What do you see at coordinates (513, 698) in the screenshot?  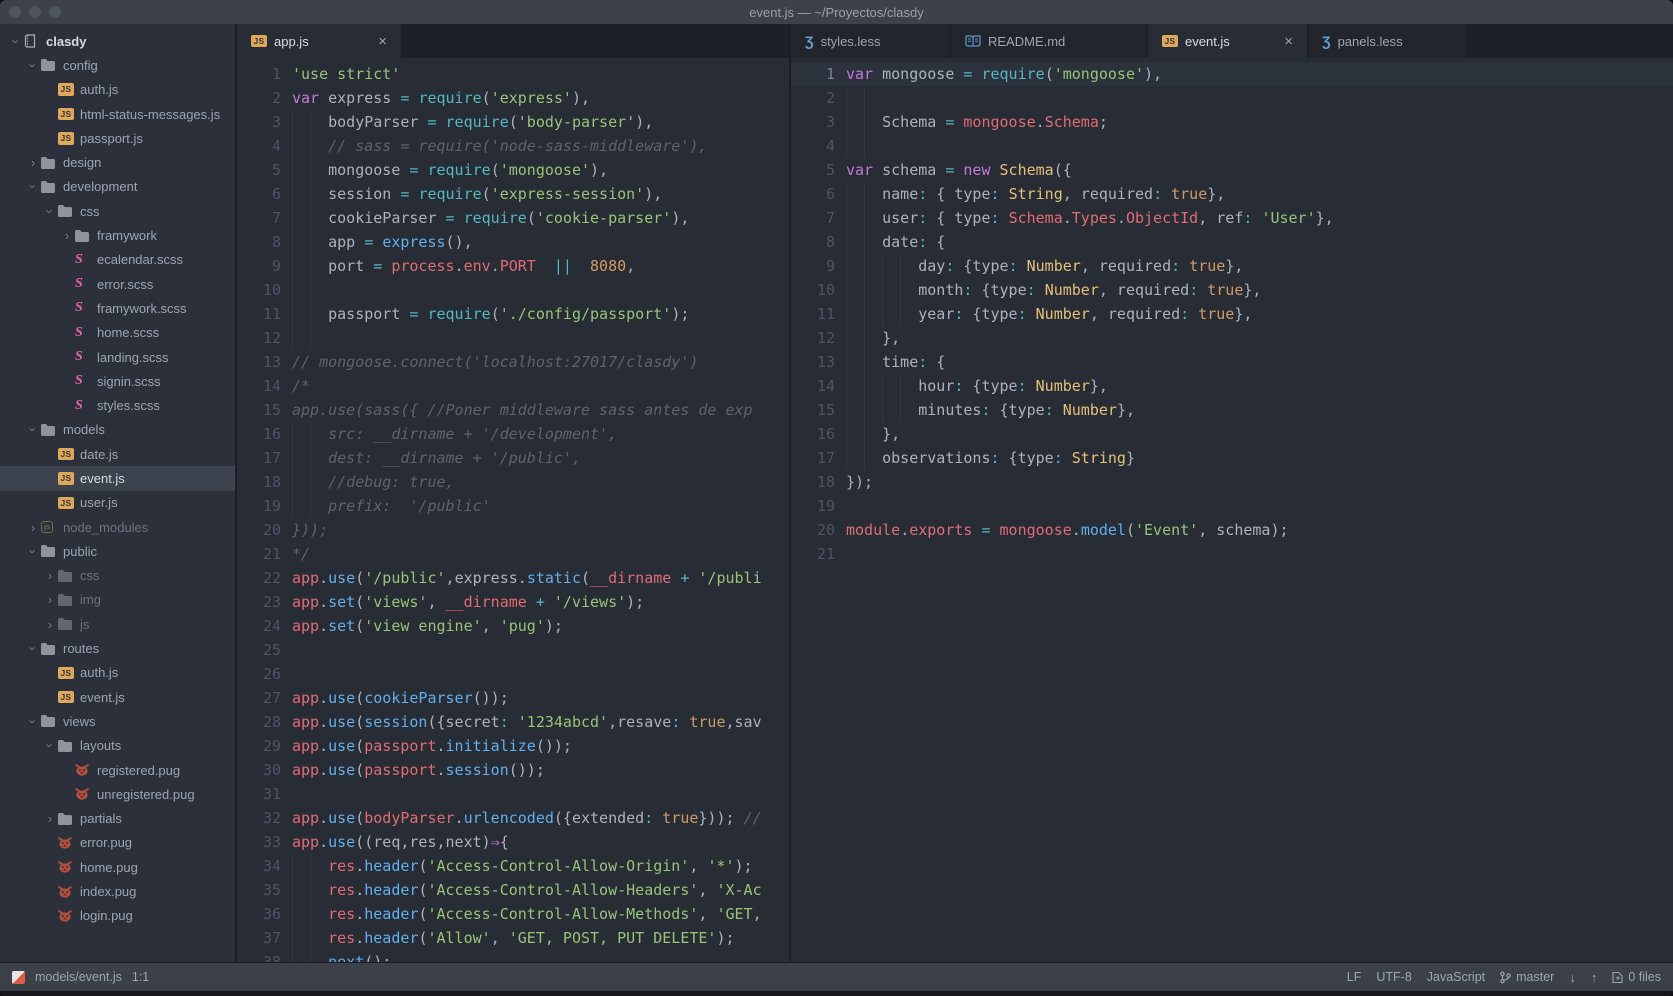 I see `code-line: 27 app.use(cookieParser());` at bounding box center [513, 698].